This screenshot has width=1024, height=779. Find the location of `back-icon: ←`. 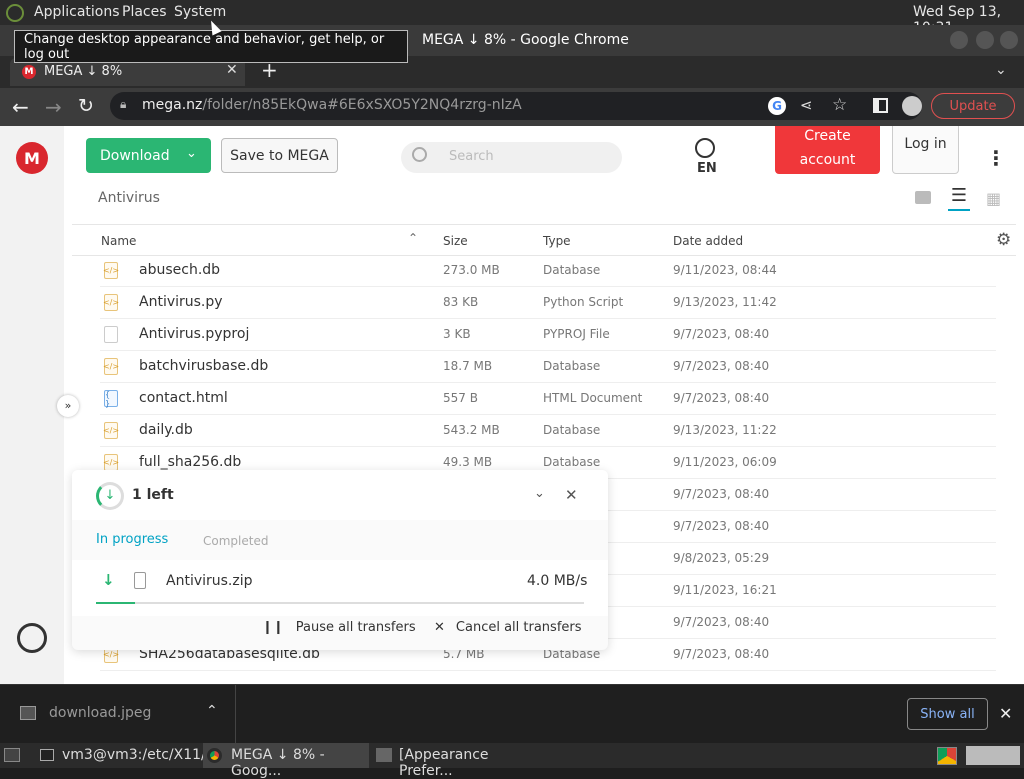

back-icon: ← is located at coordinates (20, 107).